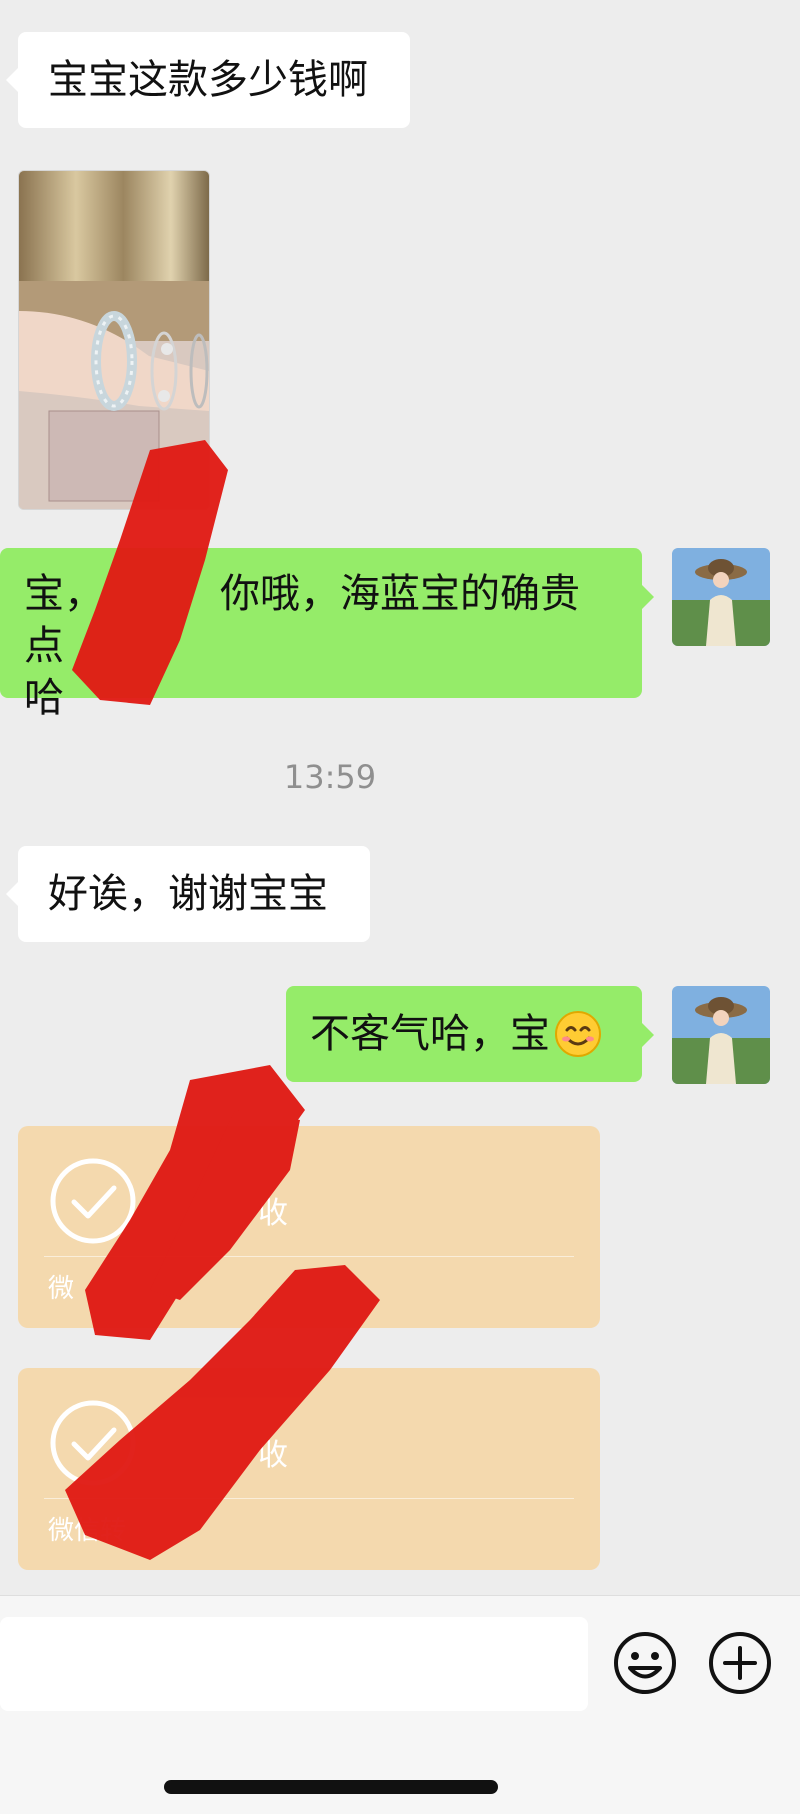 The height and width of the screenshot is (1814, 800). Describe the element at coordinates (740, 1663) in the screenshot. I see `plus-circle-icon` at that location.